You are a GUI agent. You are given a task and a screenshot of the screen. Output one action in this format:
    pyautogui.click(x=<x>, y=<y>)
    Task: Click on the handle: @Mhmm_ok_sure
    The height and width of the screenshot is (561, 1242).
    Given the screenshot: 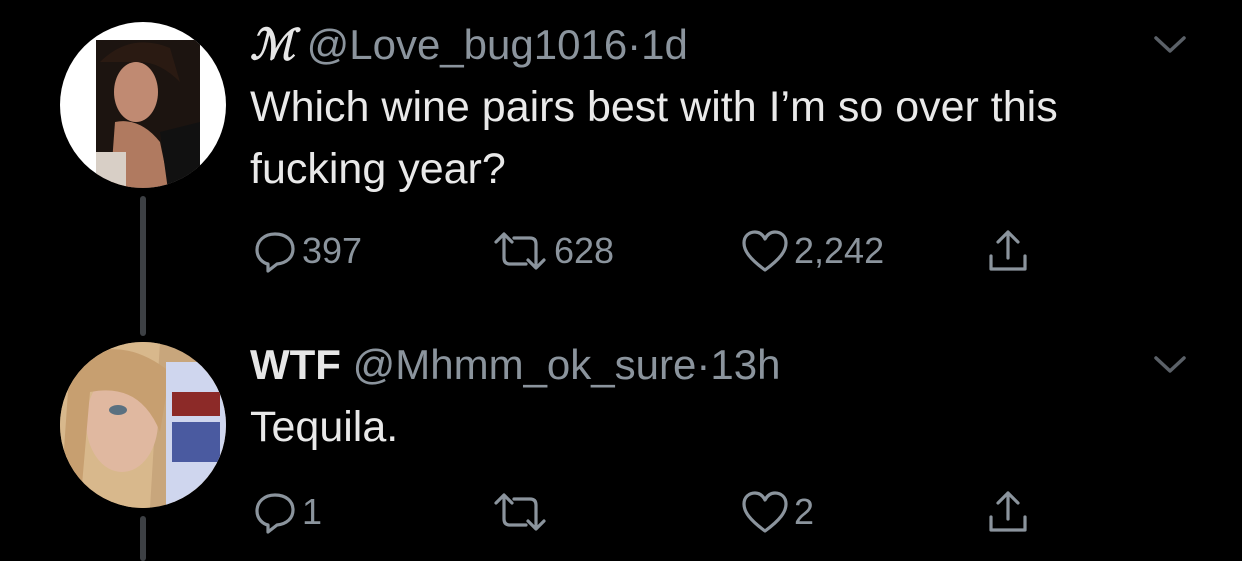 What is the action you would take?
    pyautogui.click(x=525, y=364)
    